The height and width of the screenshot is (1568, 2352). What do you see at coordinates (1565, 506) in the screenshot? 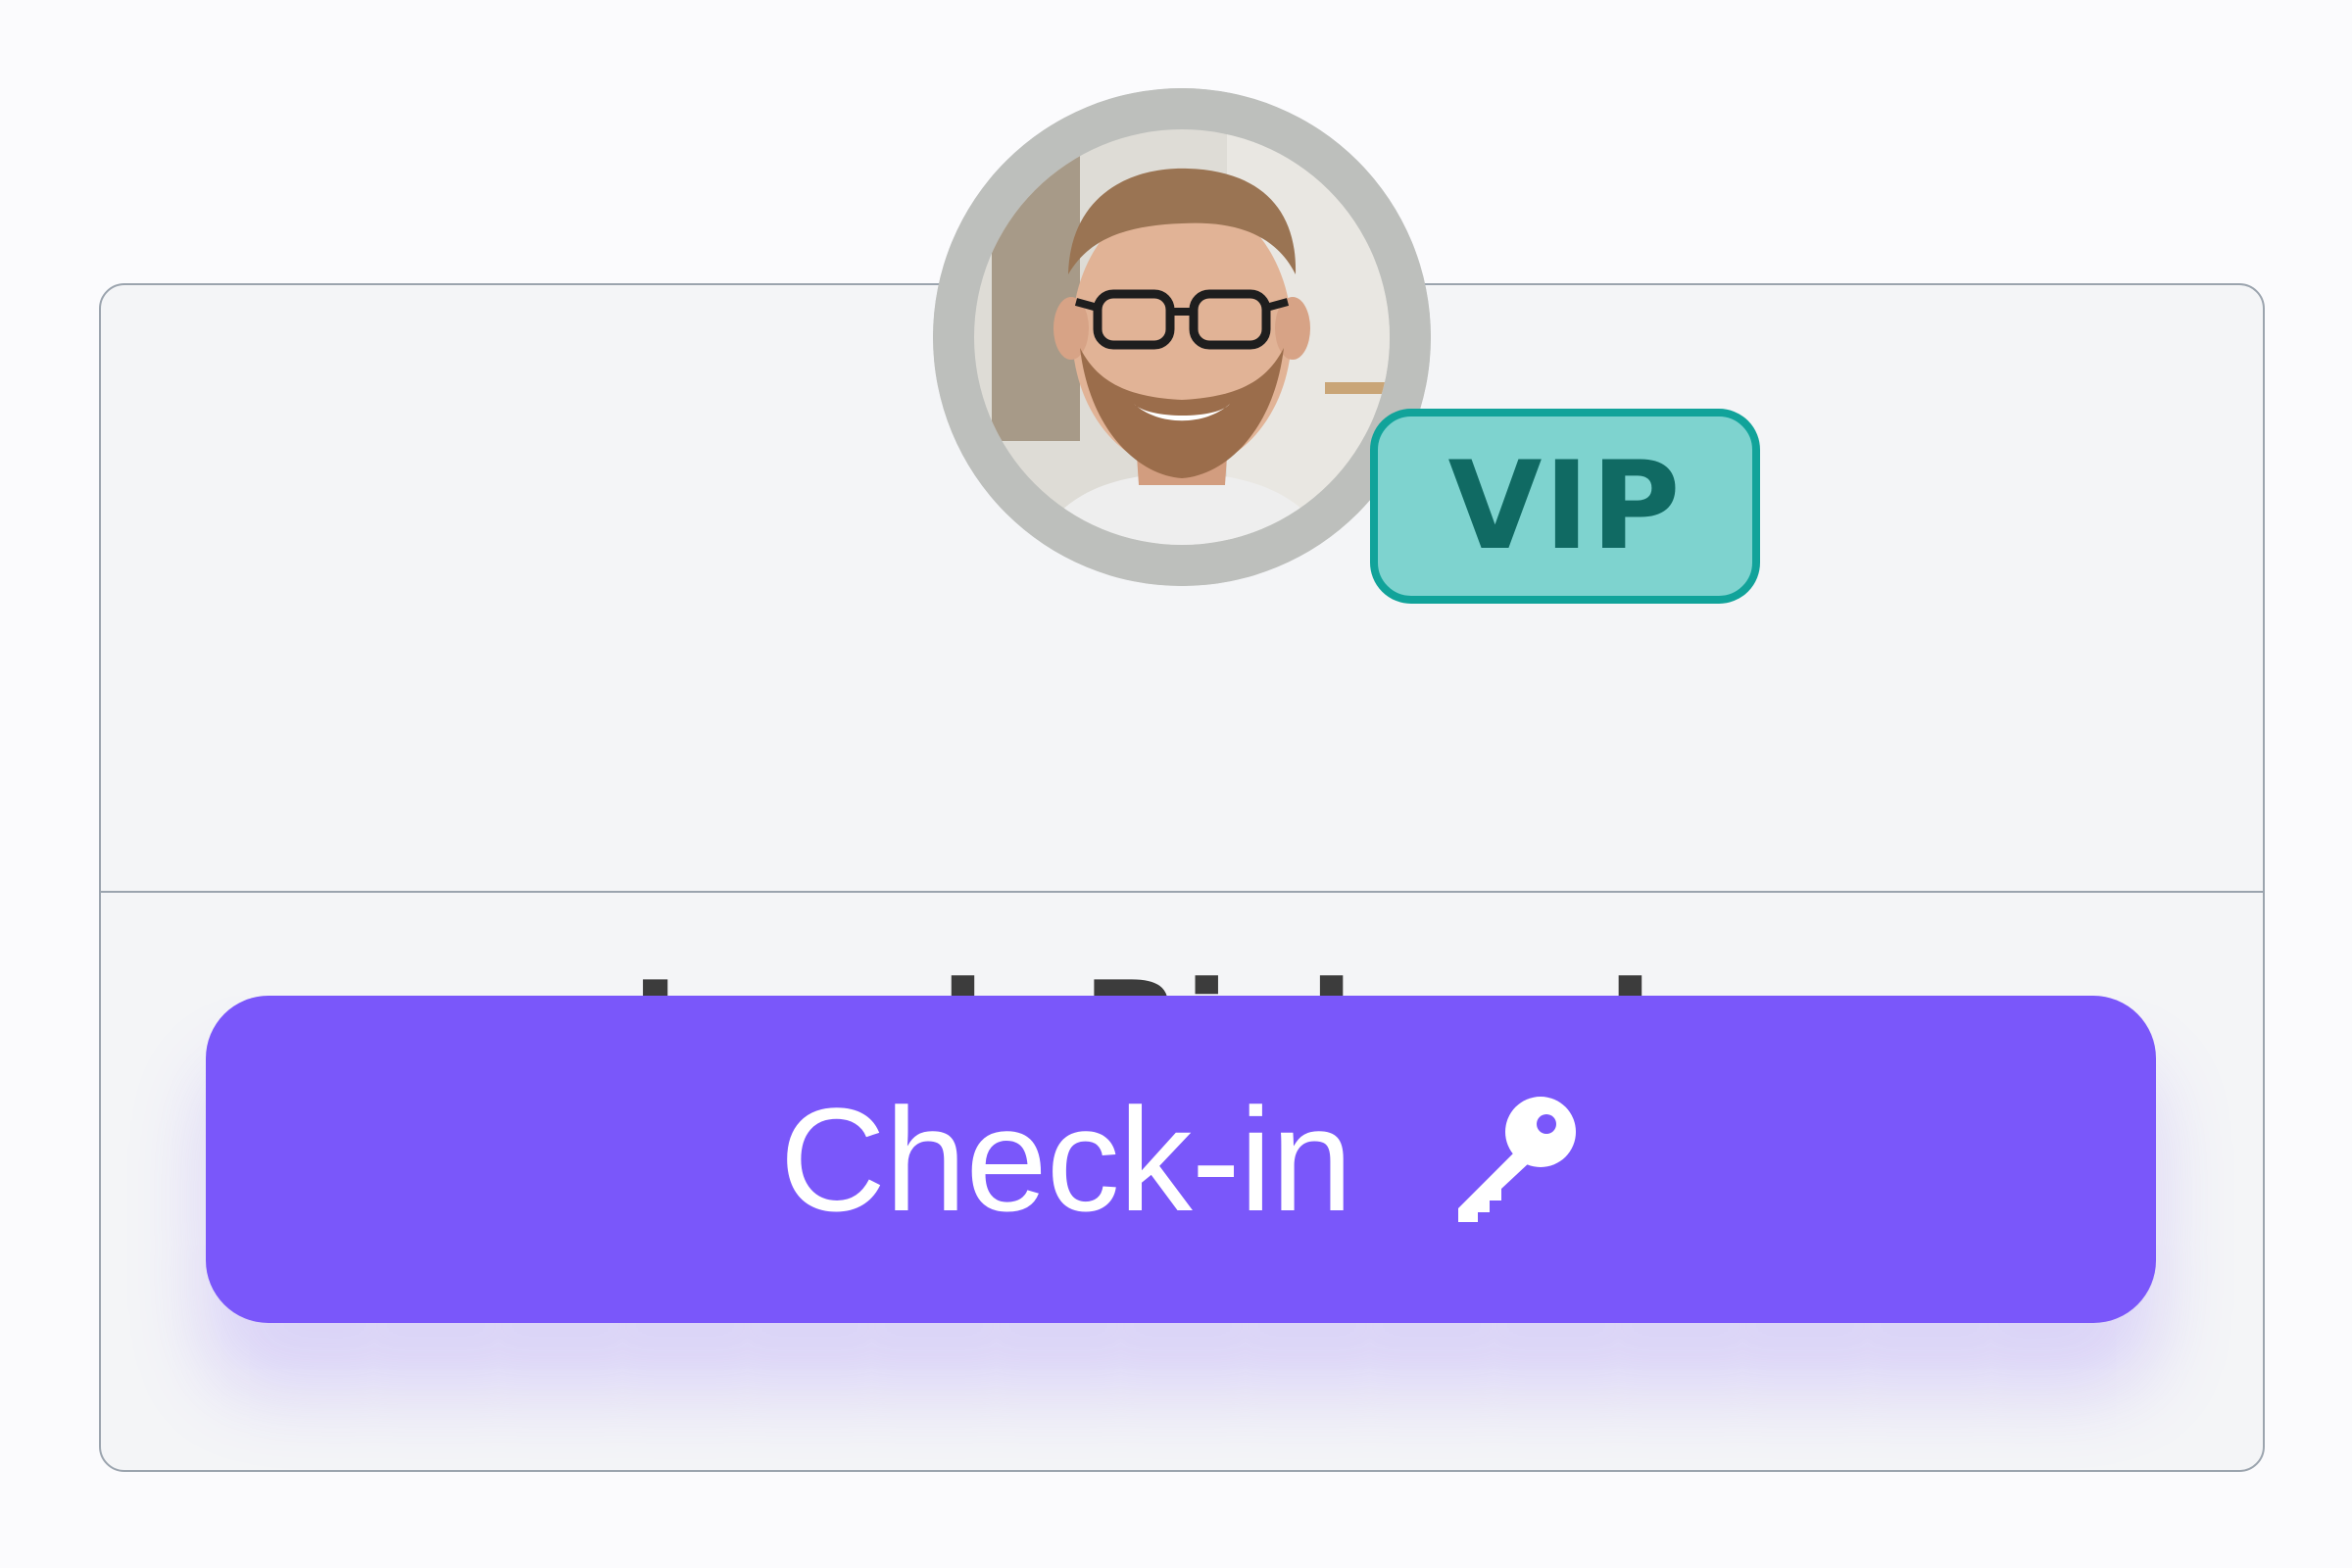
I see `vip-badge: VIP` at bounding box center [1565, 506].